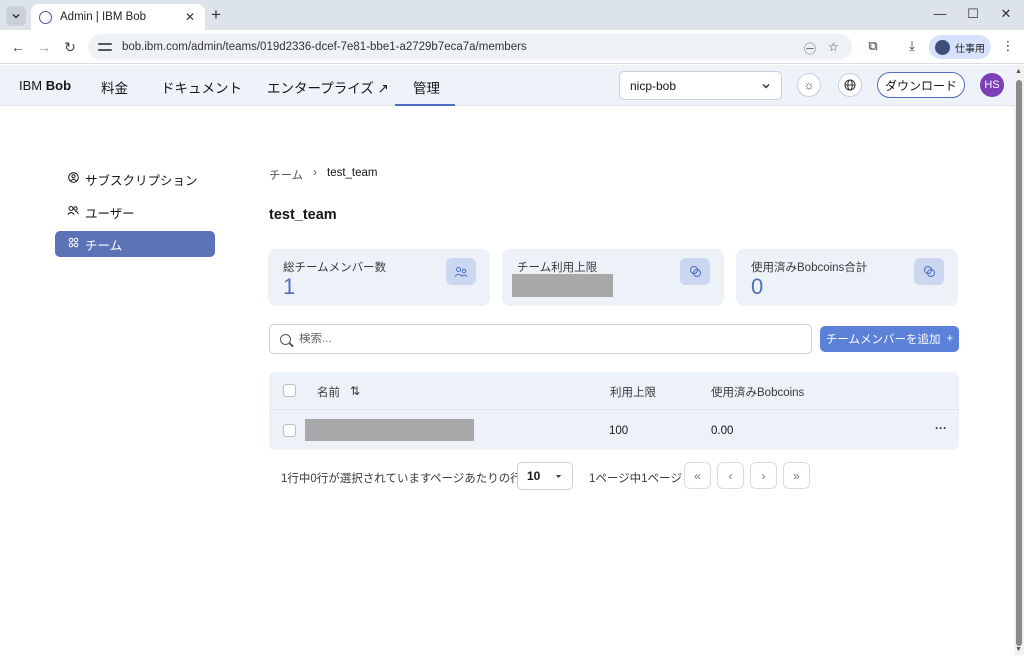 The image size is (1024, 655). What do you see at coordinates (1018, 71) in the screenshot?
I see `scroll-up-icon: ▲` at bounding box center [1018, 71].